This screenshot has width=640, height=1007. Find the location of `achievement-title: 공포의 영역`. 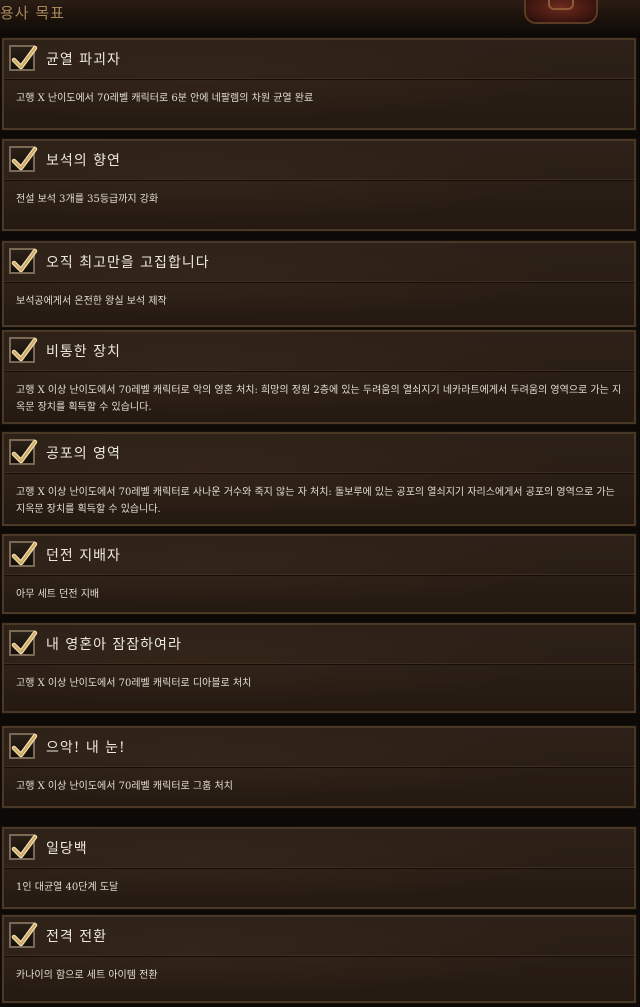

achievement-title: 공포의 영역 is located at coordinates (83, 454).